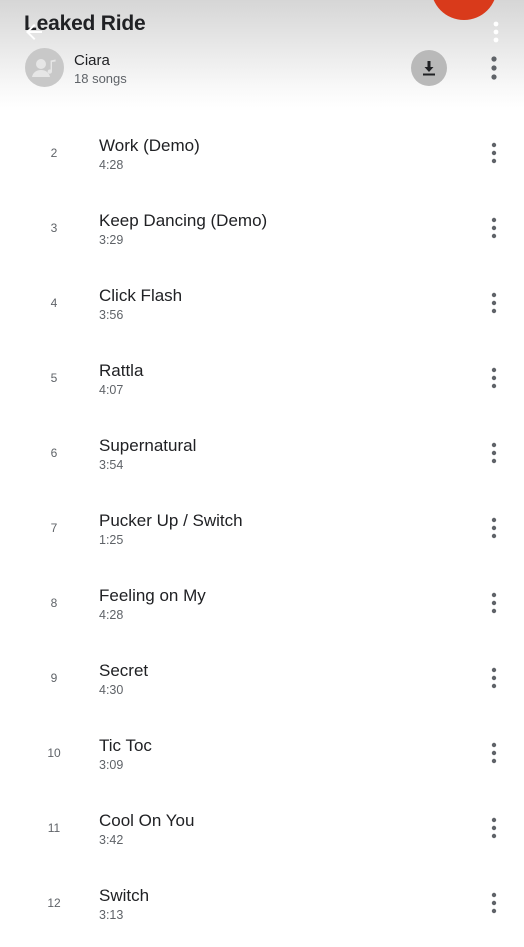 The width and height of the screenshot is (524, 947). I want to click on song-title: Supernatural, so click(148, 445).